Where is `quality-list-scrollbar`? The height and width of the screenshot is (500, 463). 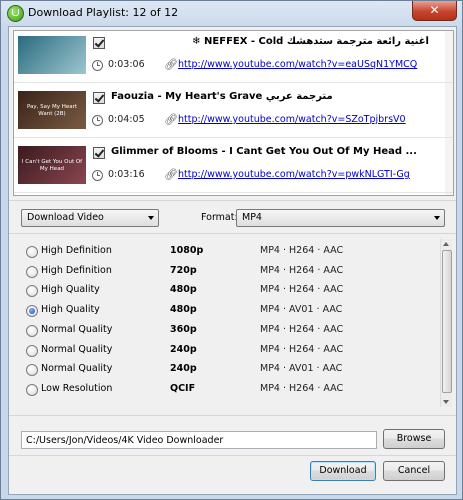
quality-list-scrollbar is located at coordinates (446, 323).